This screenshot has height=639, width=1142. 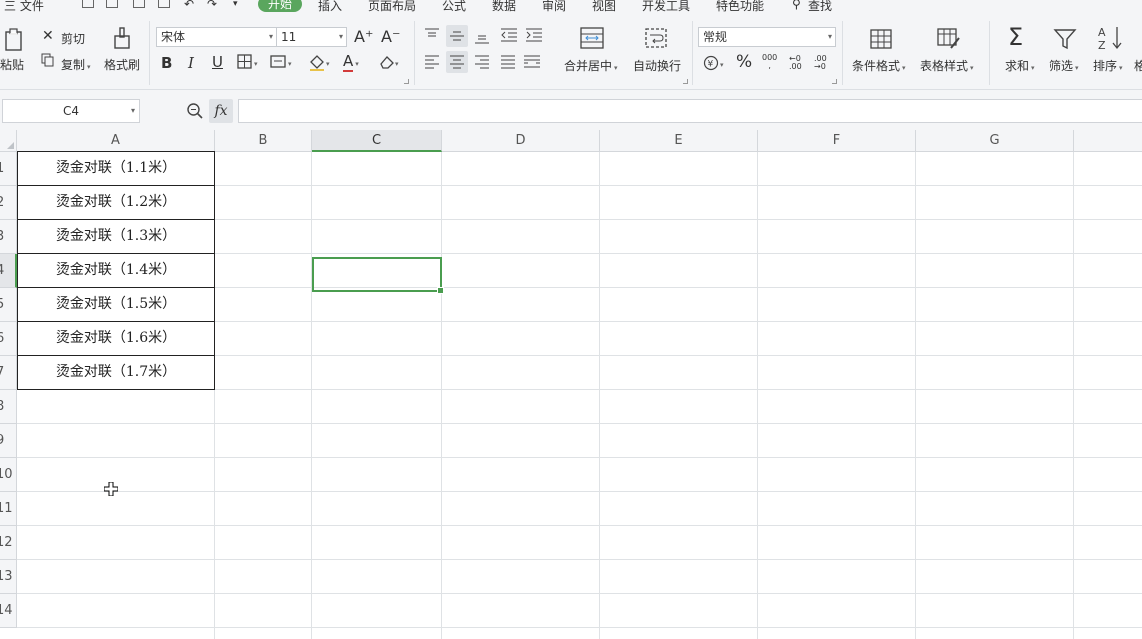 I want to click on tab-review: 审阅, so click(x=554, y=6).